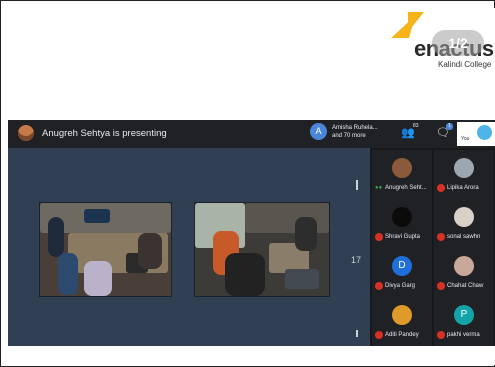 Image resolution: width=495 pixels, height=367 pixels. What do you see at coordinates (464, 237) in the screenshot?
I see `participant-name: sonal sawhn` at bounding box center [464, 237].